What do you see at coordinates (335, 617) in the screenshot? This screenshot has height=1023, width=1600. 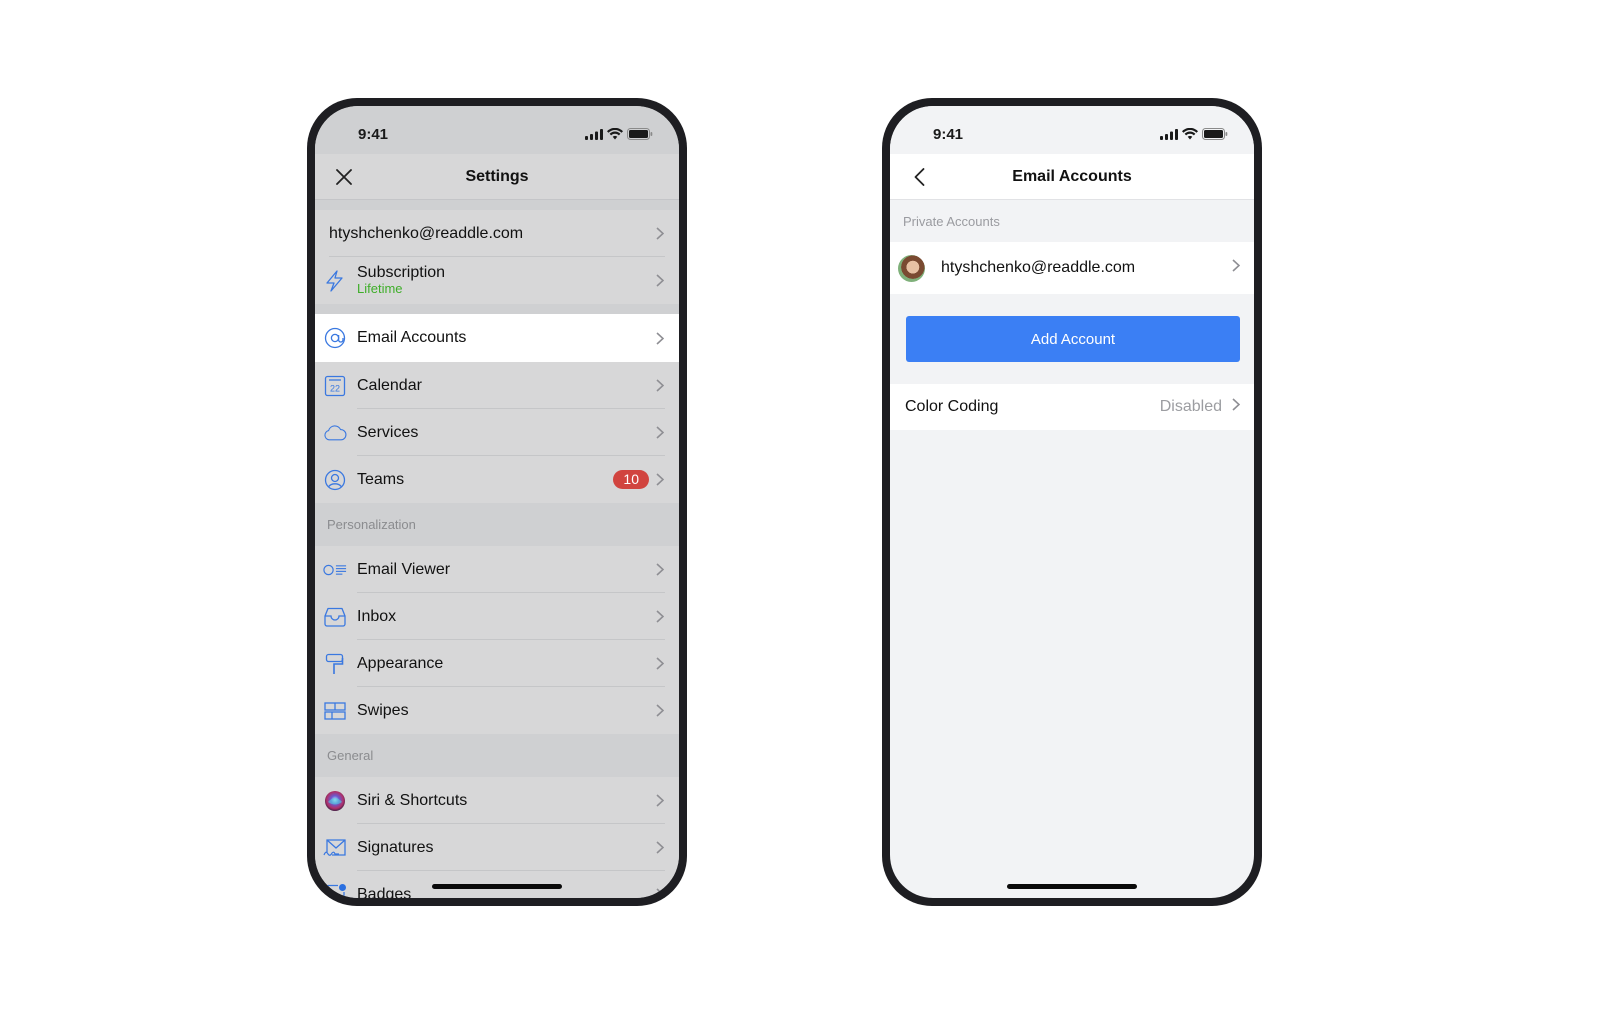 I see `inbox-tray-icon` at bounding box center [335, 617].